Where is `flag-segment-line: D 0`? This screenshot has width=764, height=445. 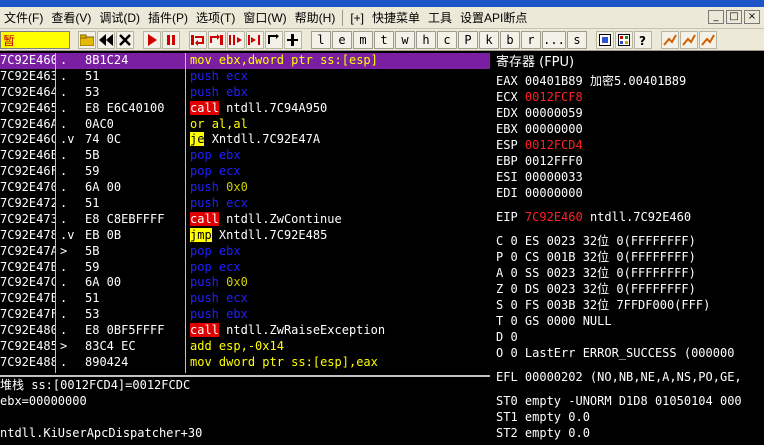 flag-segment-line: D 0 is located at coordinates (628, 337).